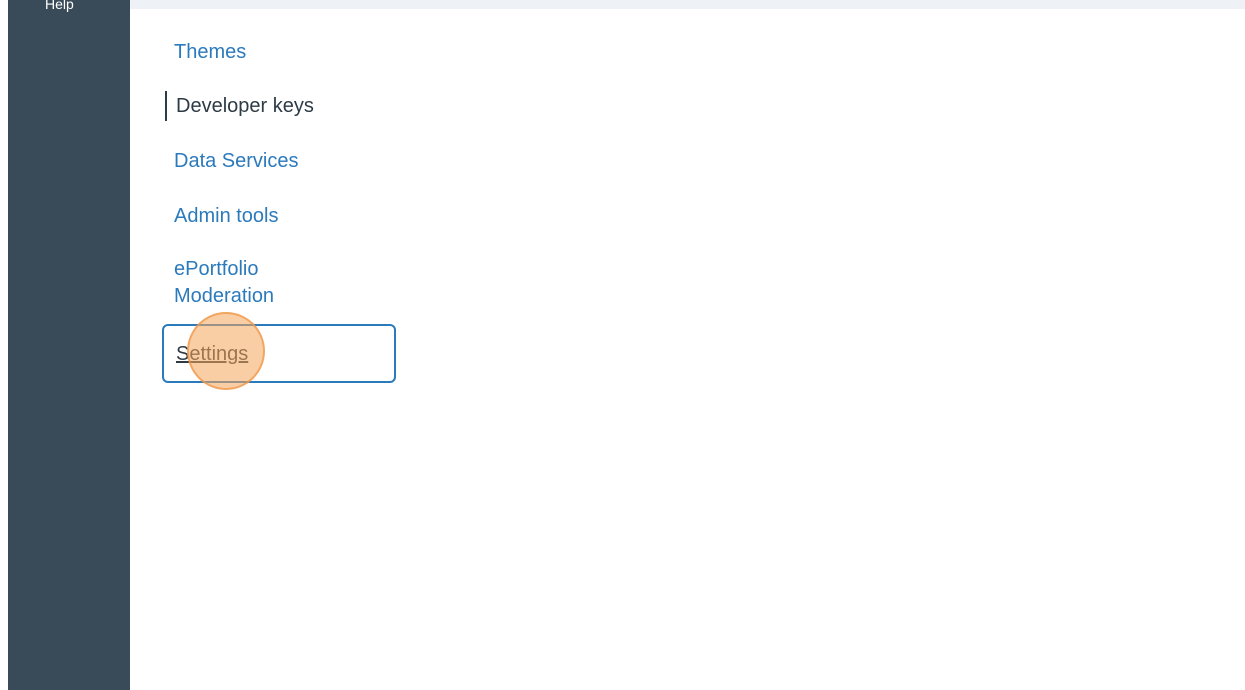 Image resolution: width=1245 pixels, height=690 pixels. What do you see at coordinates (212, 354) in the screenshot?
I see `subnav-item-settings-label: Settings` at bounding box center [212, 354].